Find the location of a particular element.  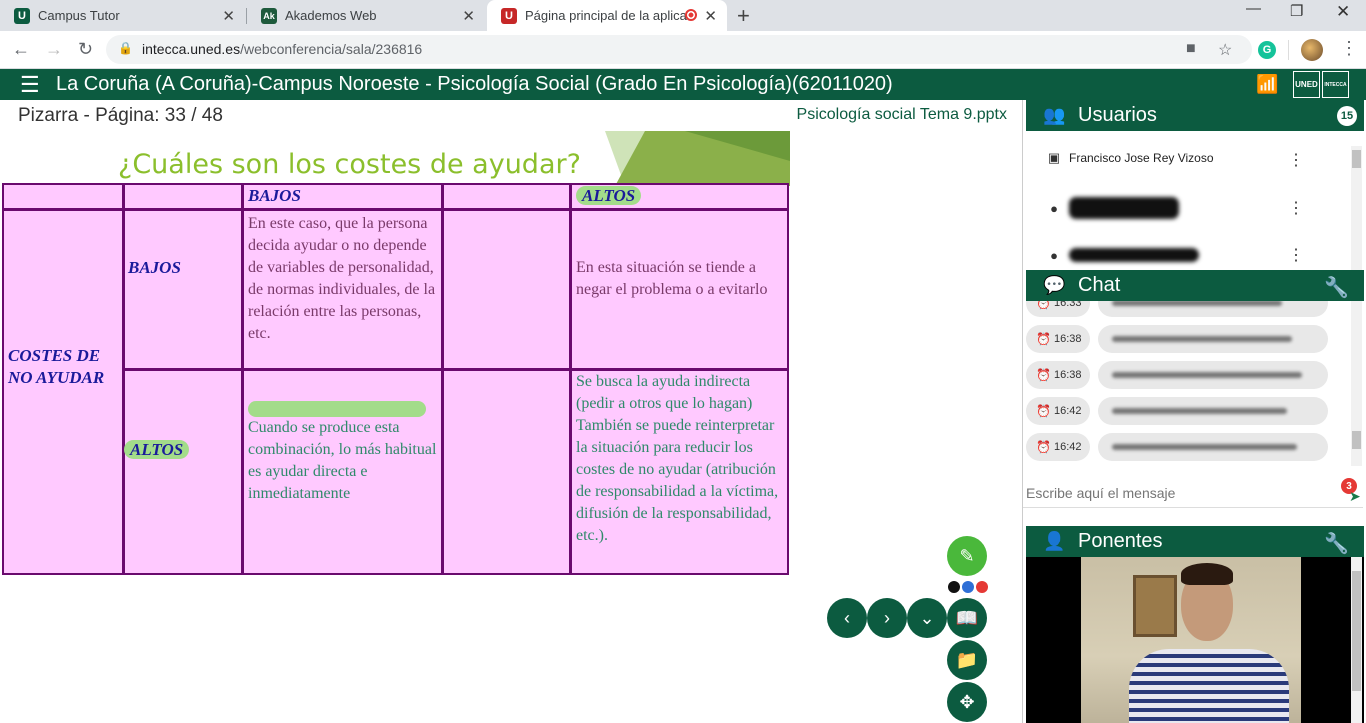

color-blue-swatch is located at coordinates (968, 587).